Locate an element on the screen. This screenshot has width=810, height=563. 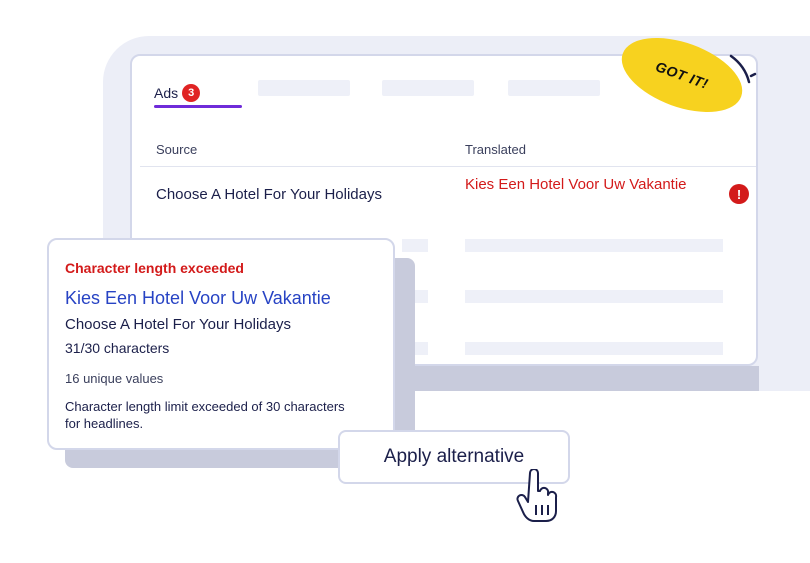
row-translated-text: Kies Een Hotel Voor Uw Vakantie is located at coordinates (580, 184).